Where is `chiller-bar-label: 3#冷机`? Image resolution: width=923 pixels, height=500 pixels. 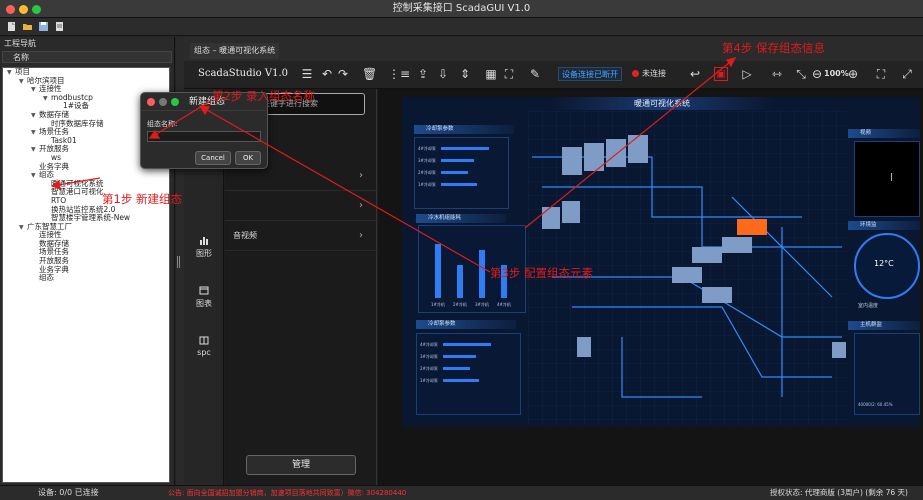
chiller-bar-label: 3#冷机 is located at coordinates (482, 304).